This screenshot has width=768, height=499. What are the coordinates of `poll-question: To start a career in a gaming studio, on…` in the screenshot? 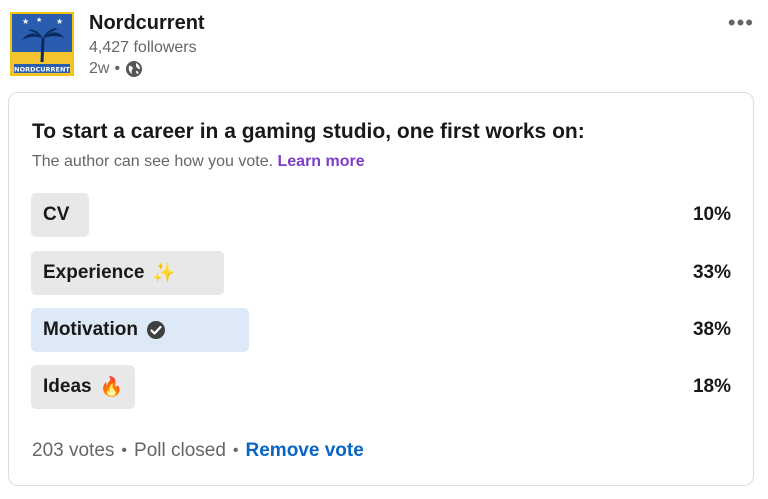 It's located at (308, 131).